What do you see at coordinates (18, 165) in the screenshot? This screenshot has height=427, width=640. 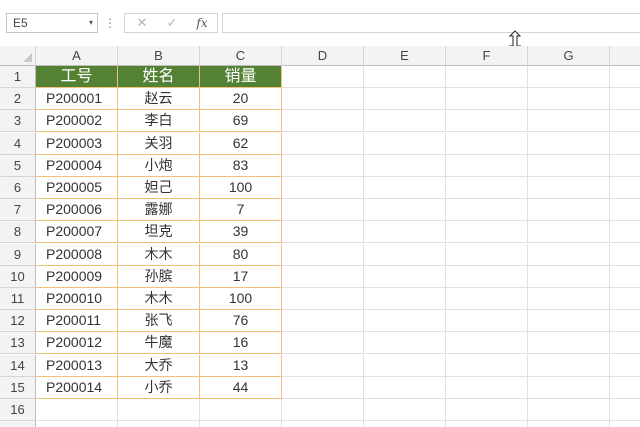 I see `row-header-5: 5` at bounding box center [18, 165].